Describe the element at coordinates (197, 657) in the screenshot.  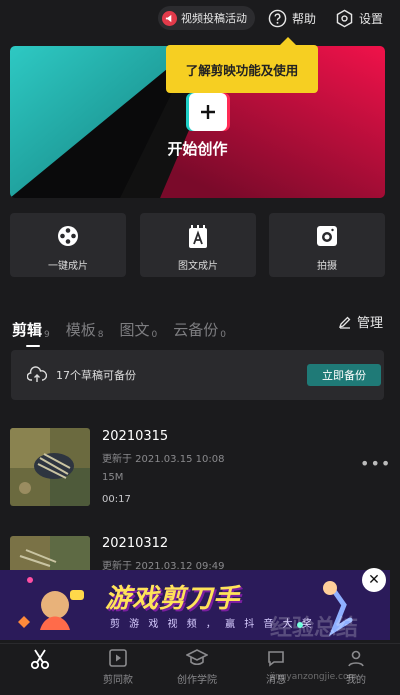
I see `graduation-cap-icon` at that location.